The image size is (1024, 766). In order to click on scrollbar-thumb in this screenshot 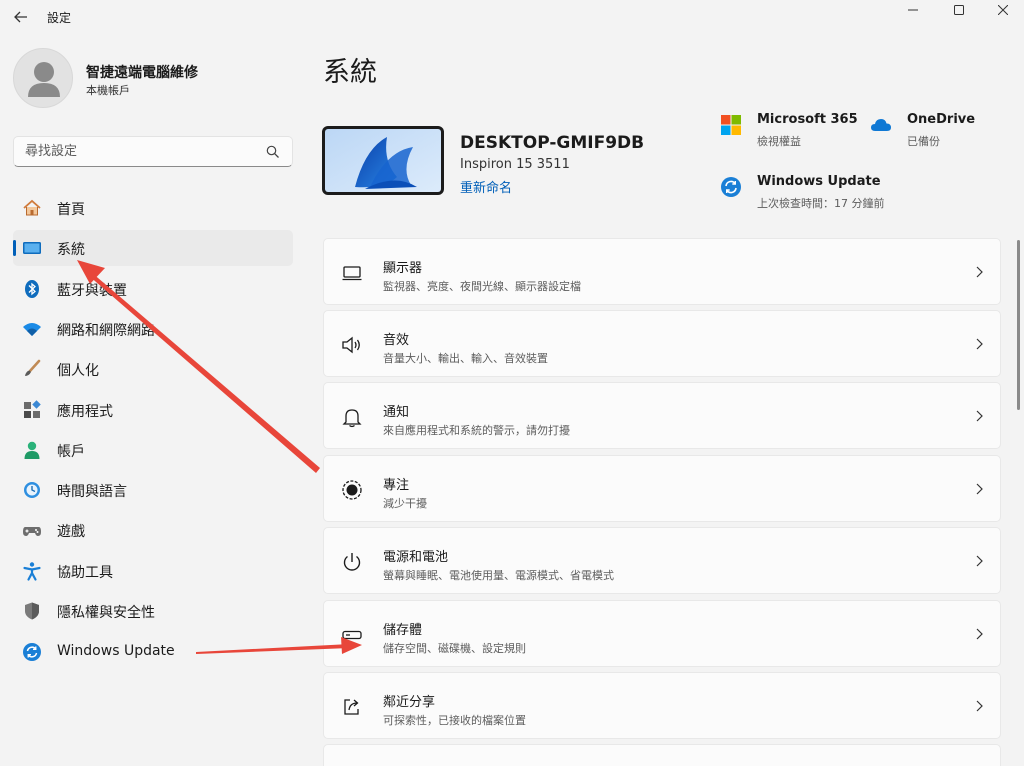, I will do `click(1018, 325)`.